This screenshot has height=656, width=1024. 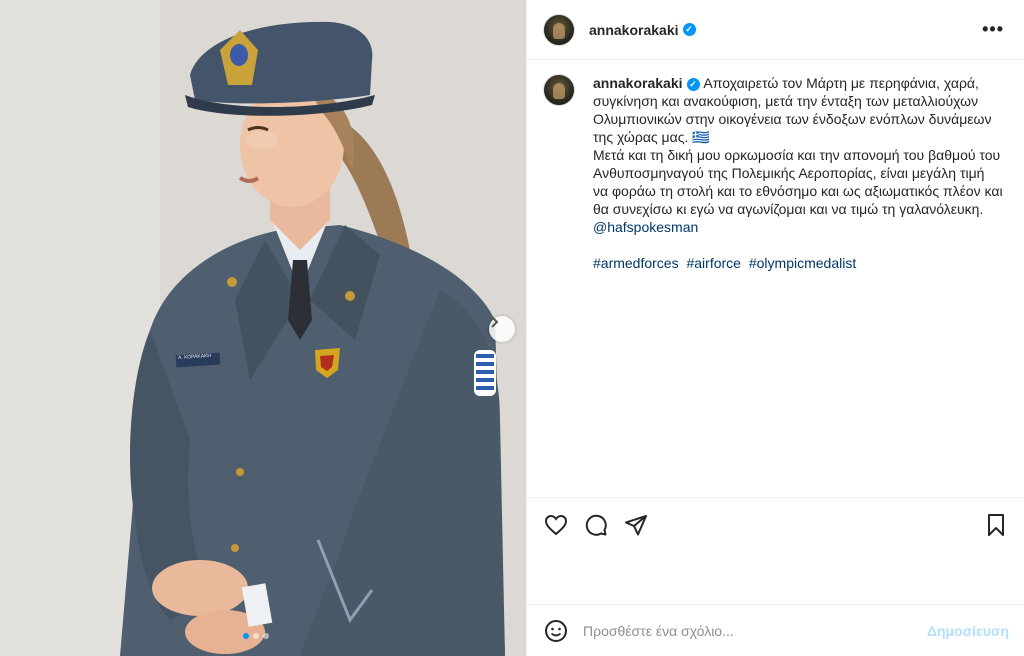 I want to click on post-comment-button: Δημοσίευση, so click(x=968, y=631).